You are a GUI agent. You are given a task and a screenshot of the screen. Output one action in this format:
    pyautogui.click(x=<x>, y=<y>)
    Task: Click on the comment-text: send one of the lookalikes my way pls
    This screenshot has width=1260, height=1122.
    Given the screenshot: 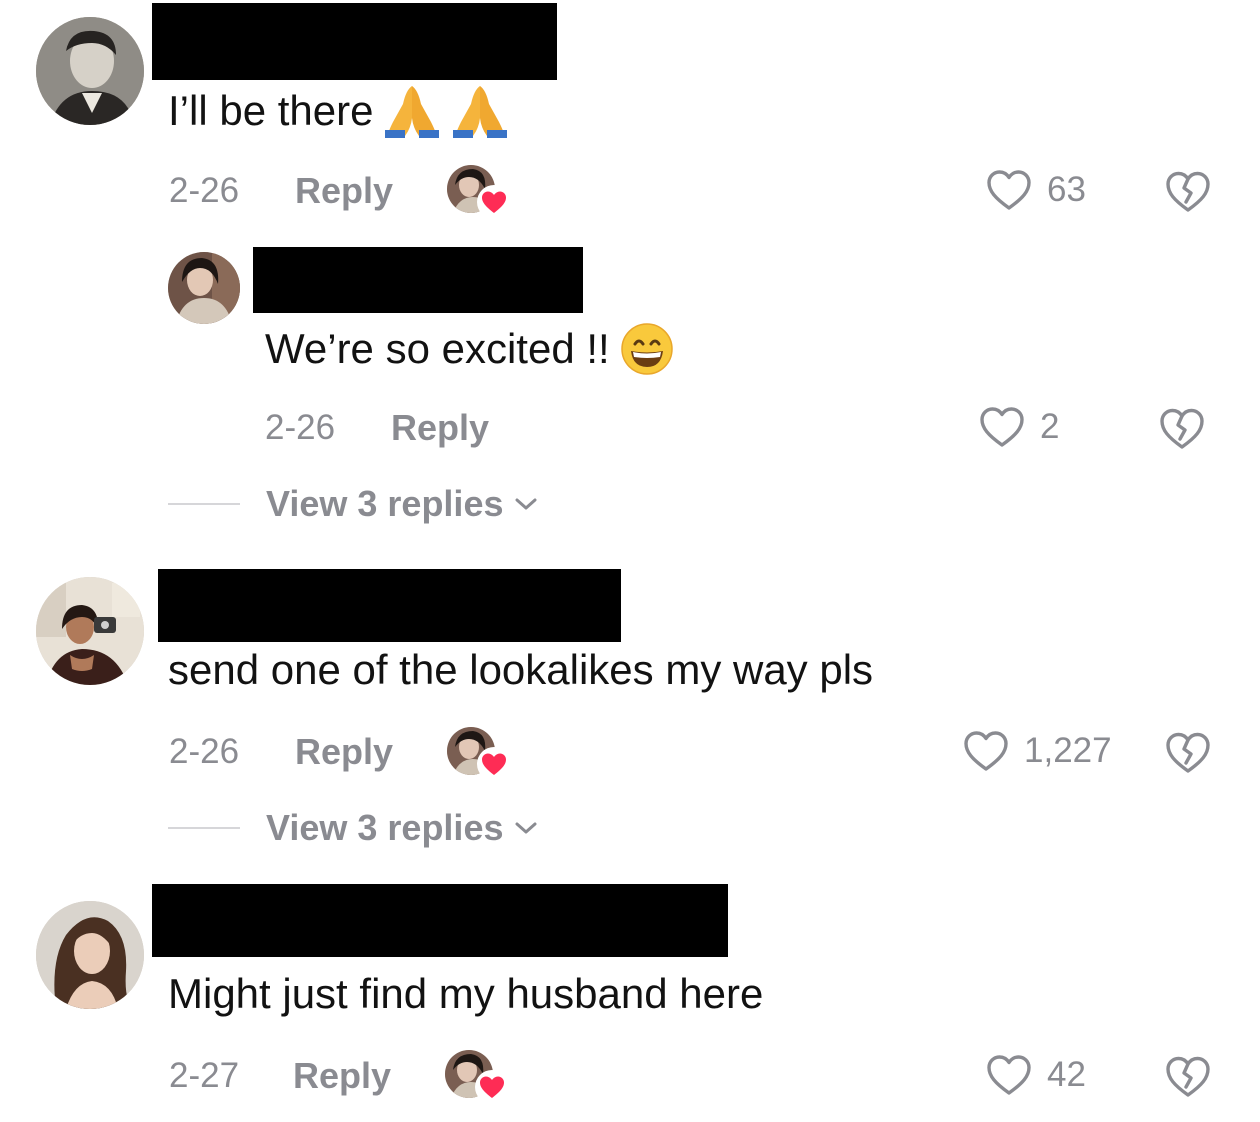 What is the action you would take?
    pyautogui.click(x=520, y=670)
    